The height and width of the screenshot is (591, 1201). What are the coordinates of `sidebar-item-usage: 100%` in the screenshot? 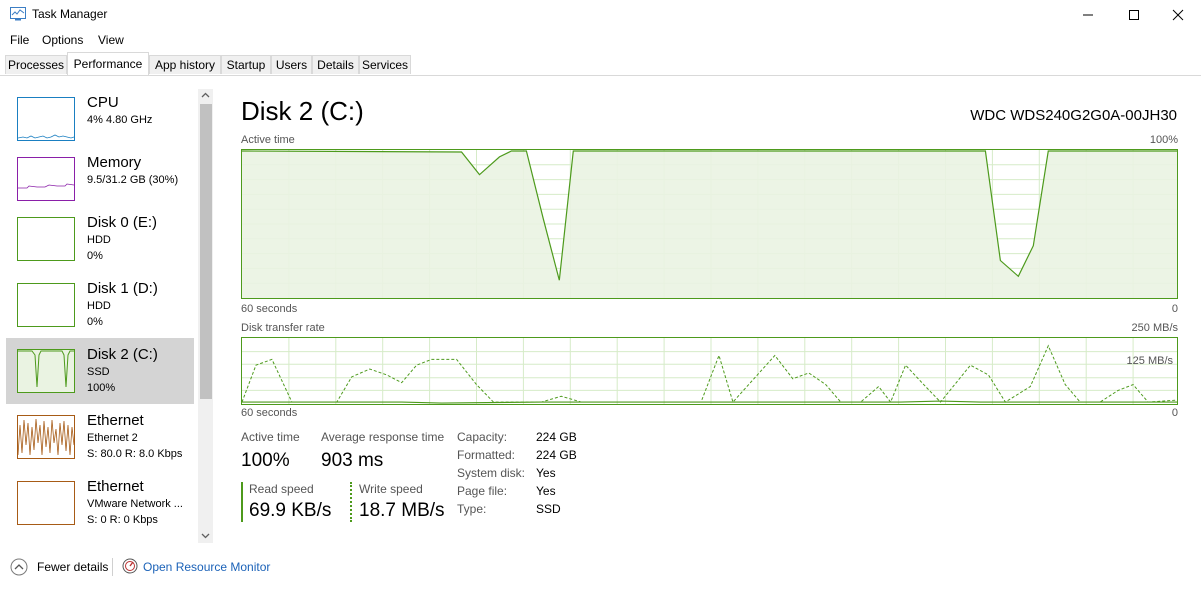 It's located at (101, 388).